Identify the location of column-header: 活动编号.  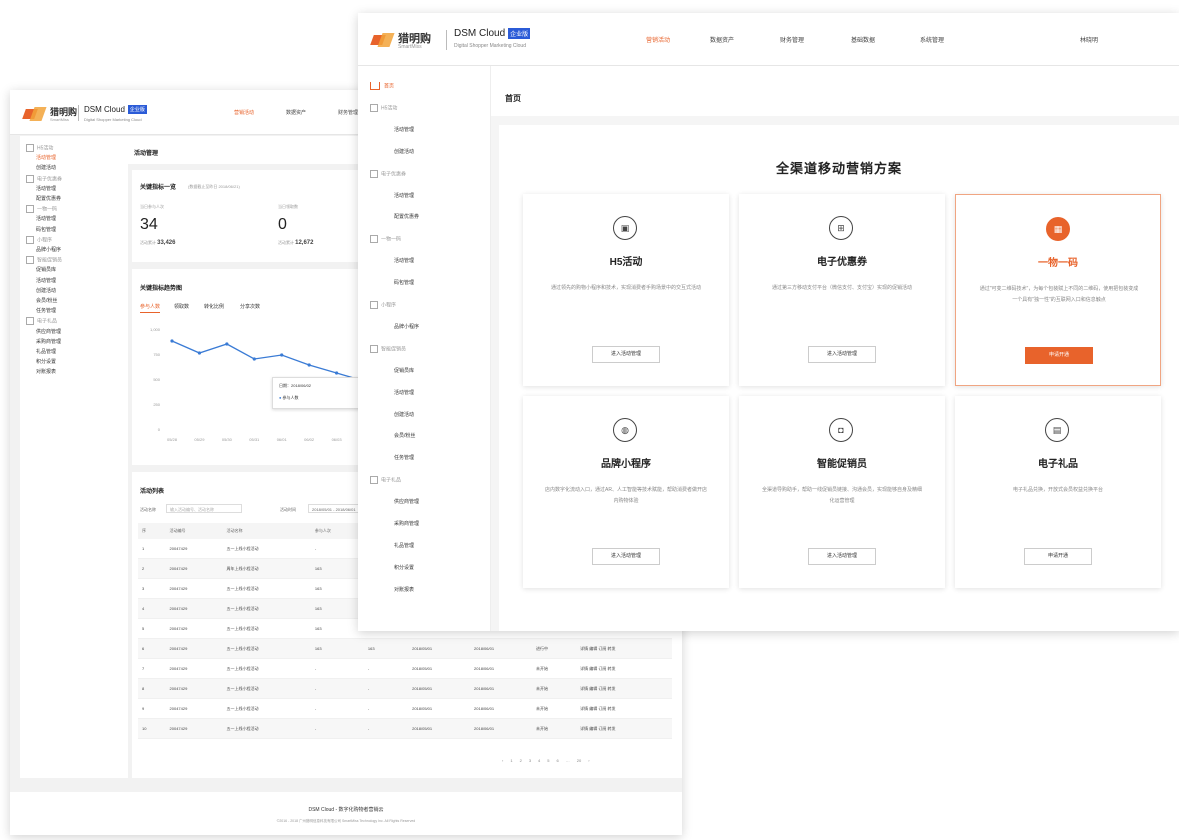
(194, 531).